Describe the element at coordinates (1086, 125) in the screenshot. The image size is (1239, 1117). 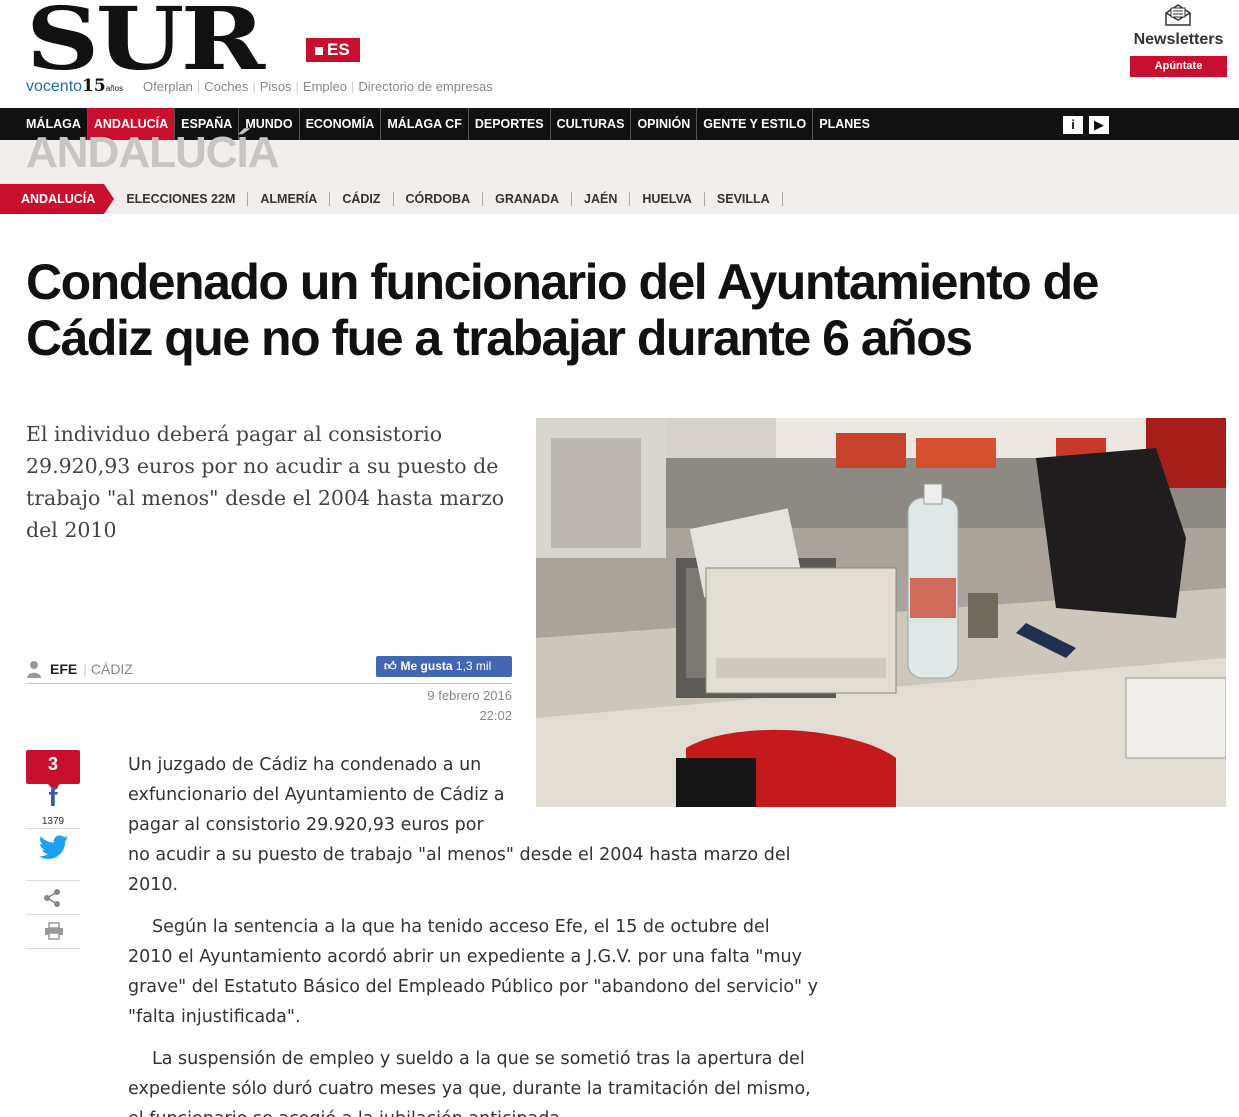
I see `nav-icons: i ▶` at that location.